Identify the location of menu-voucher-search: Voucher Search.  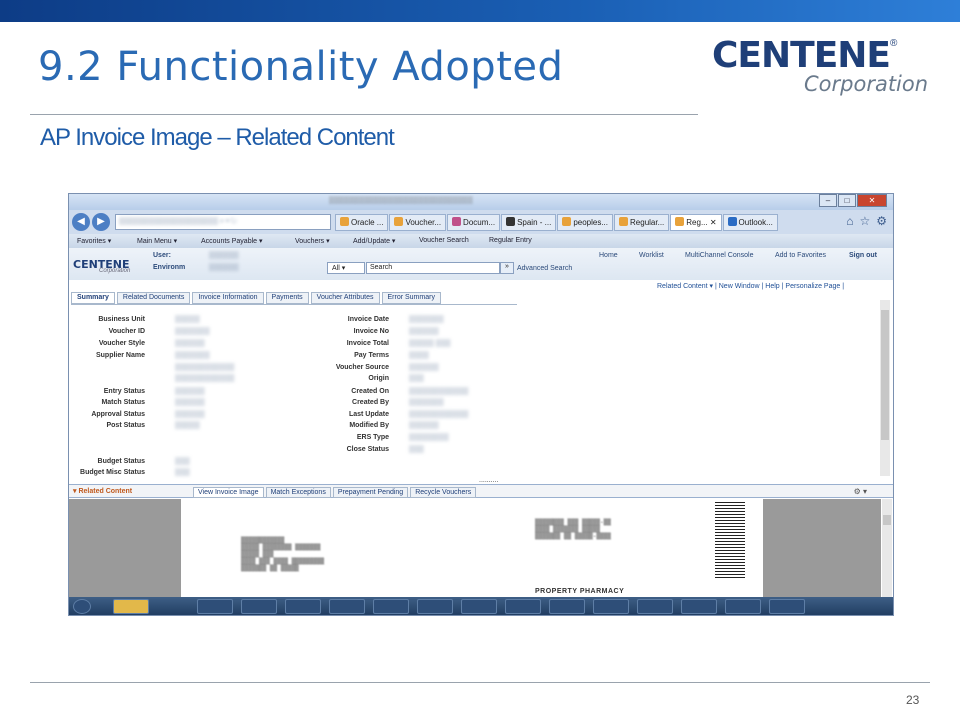
(444, 240).